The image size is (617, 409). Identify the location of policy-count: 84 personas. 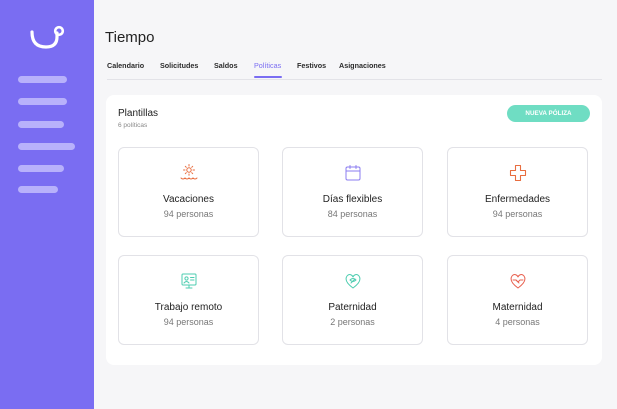
(352, 214).